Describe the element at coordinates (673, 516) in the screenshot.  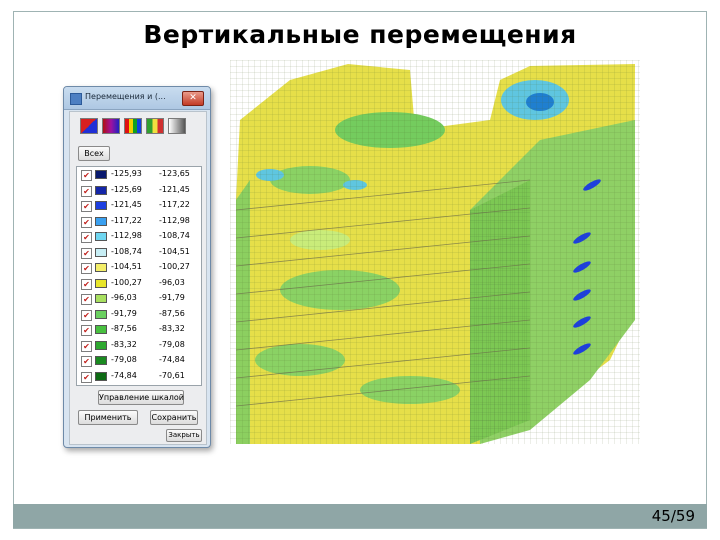
I see `page-number: 45/59` at that location.